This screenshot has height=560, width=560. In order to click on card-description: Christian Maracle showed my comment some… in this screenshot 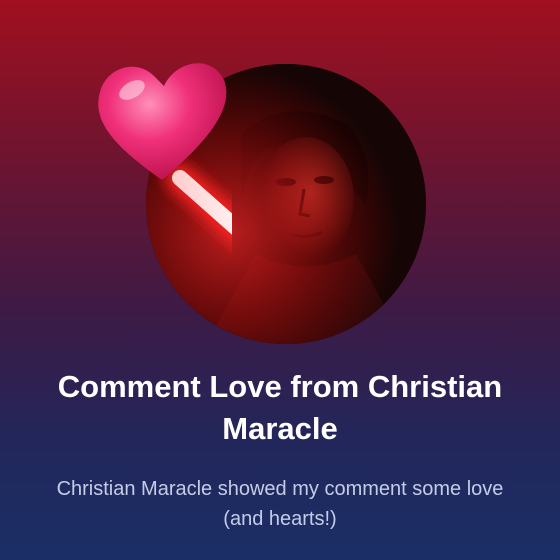, I will do `click(280, 504)`.